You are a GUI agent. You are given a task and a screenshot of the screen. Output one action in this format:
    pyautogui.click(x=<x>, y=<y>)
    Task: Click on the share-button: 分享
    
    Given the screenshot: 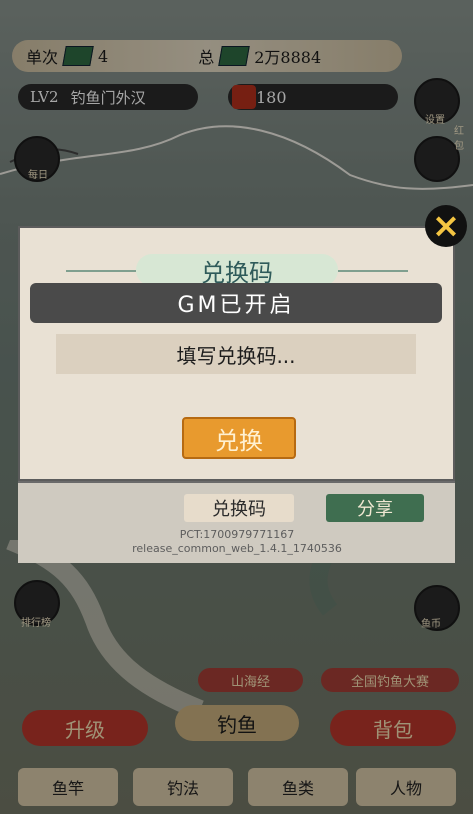 What is the action you would take?
    pyautogui.click(x=375, y=508)
    